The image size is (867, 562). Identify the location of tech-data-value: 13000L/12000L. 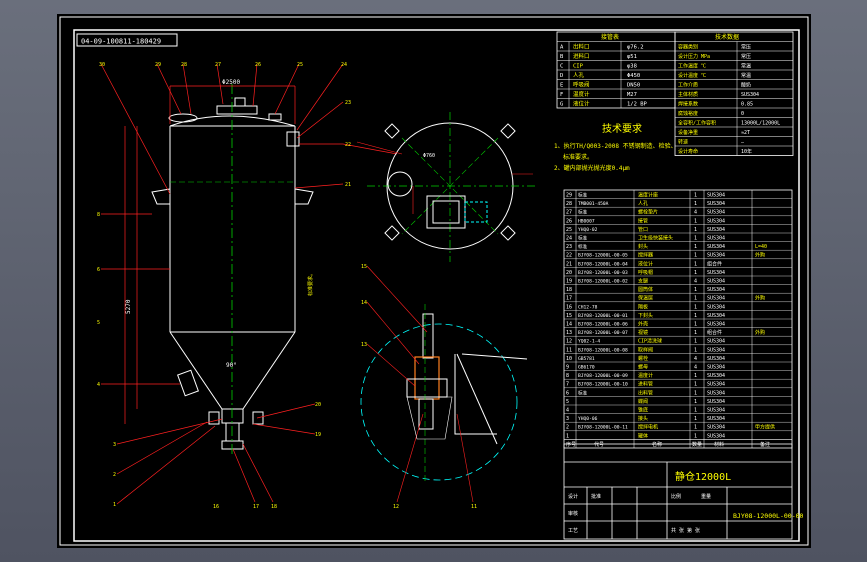
(760, 124).